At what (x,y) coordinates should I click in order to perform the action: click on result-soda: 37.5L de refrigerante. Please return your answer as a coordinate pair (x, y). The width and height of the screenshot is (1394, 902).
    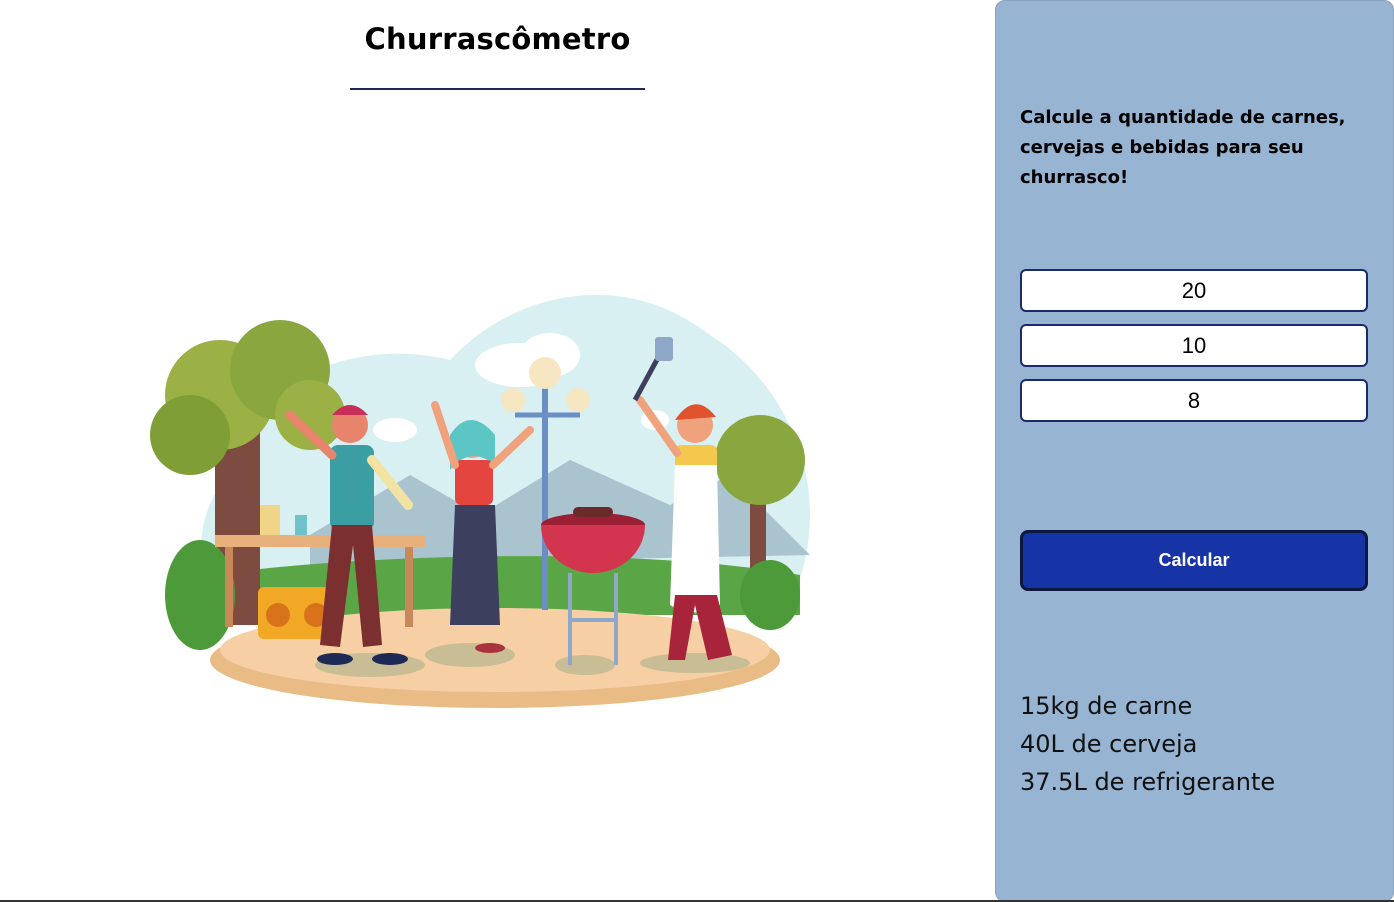
    Looking at the image, I should click on (1148, 782).